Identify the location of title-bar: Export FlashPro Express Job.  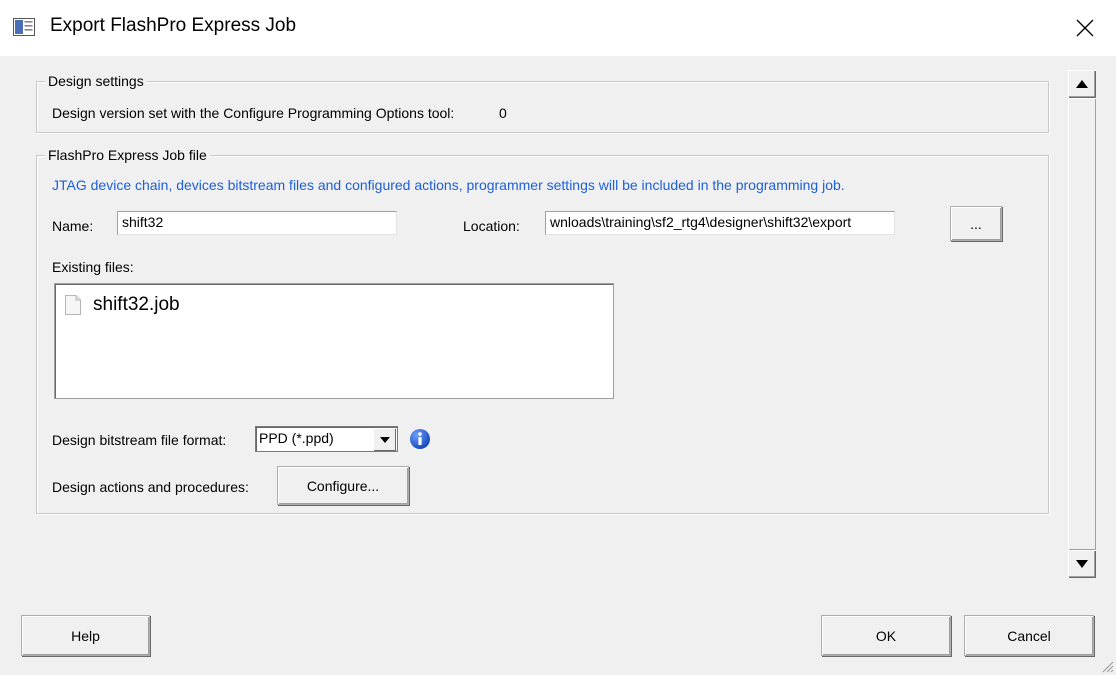
(558, 28).